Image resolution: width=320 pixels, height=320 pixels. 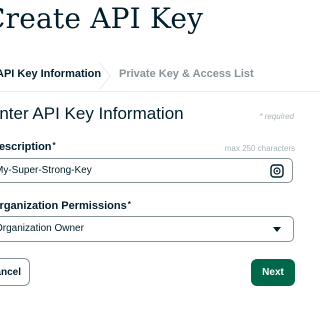 I want to click on next-button: Next, so click(x=273, y=272).